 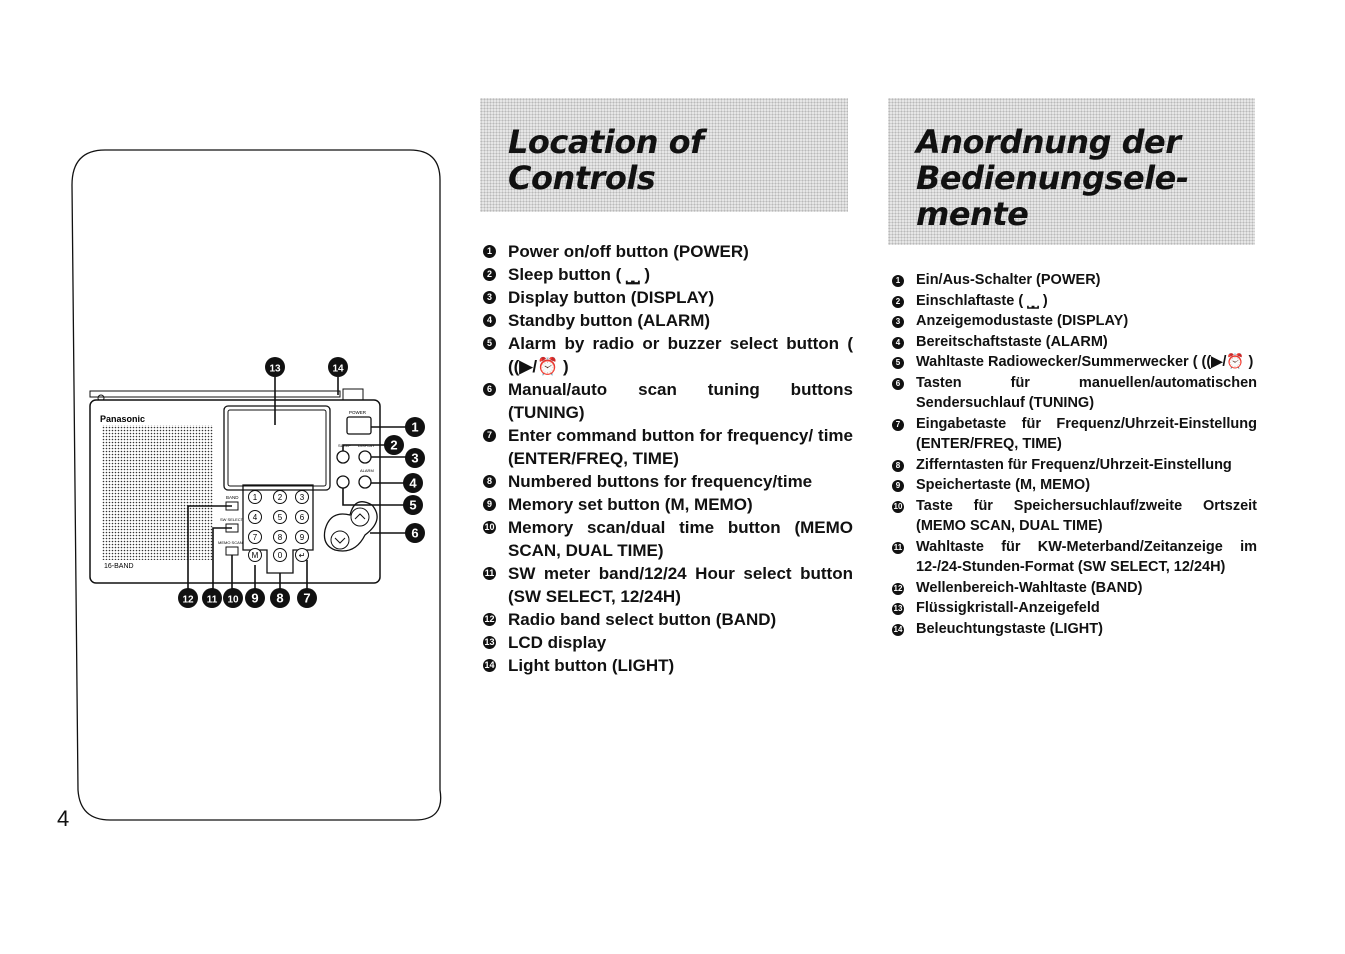 What do you see at coordinates (898, 629) in the screenshot?
I see `item-number-badge: 14` at bounding box center [898, 629].